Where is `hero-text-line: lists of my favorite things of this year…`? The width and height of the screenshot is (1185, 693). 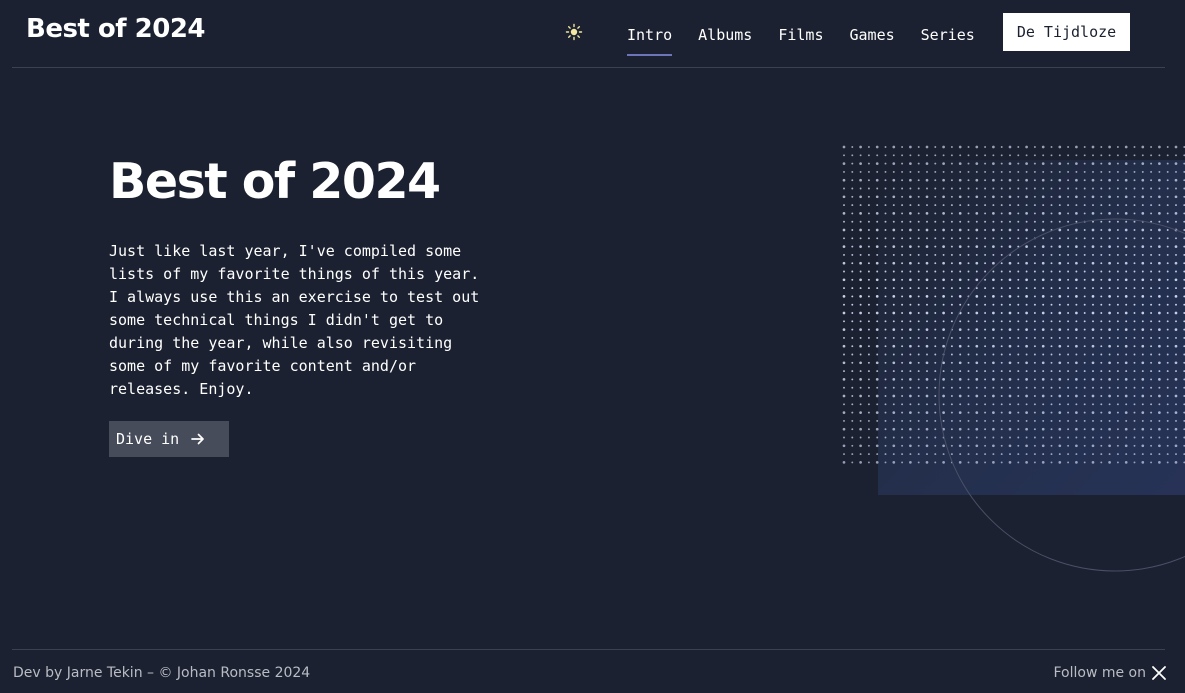 hero-text-line: lists of my favorite things of this year… is located at coordinates (294, 274).